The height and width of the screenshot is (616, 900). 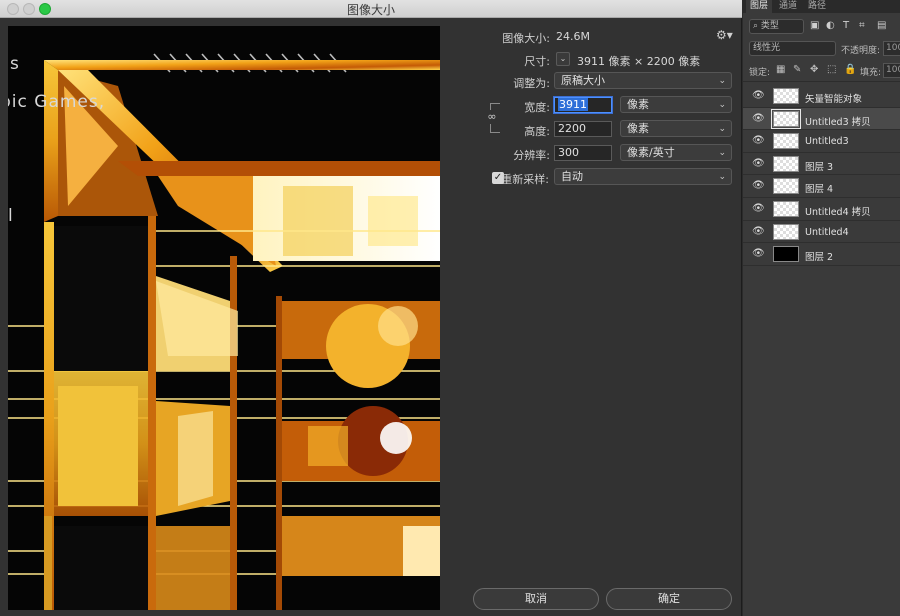 I want to click on height-unit-select: 像素 ⌄, so click(x=676, y=128).